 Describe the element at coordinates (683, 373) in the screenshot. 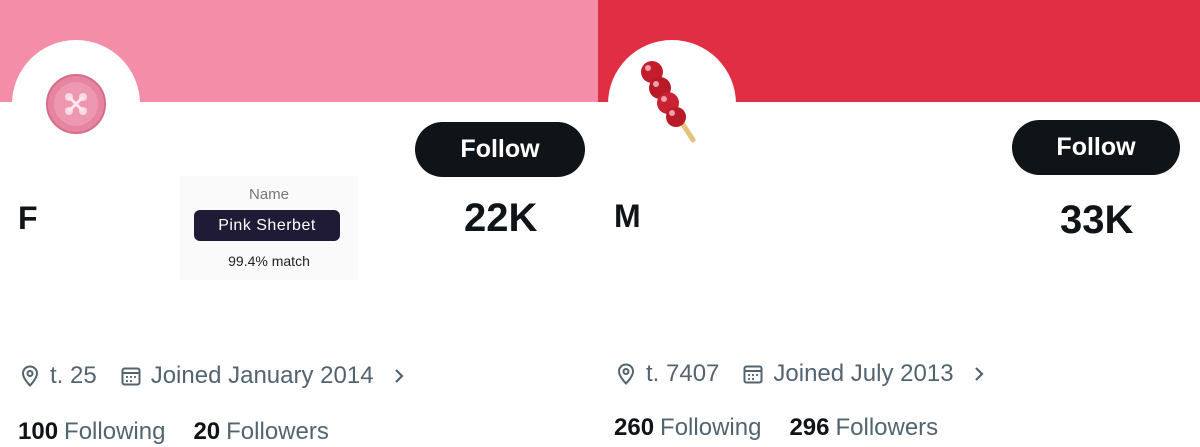

I see `location-text: t. 7407` at that location.